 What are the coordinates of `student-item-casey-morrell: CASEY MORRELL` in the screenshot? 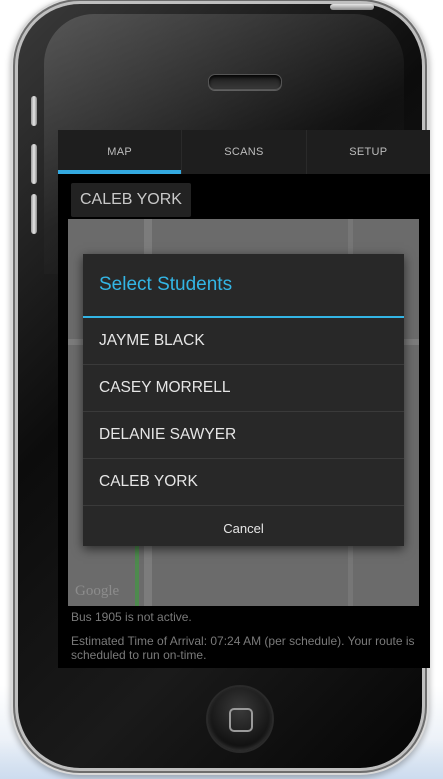 It's located at (243, 388).